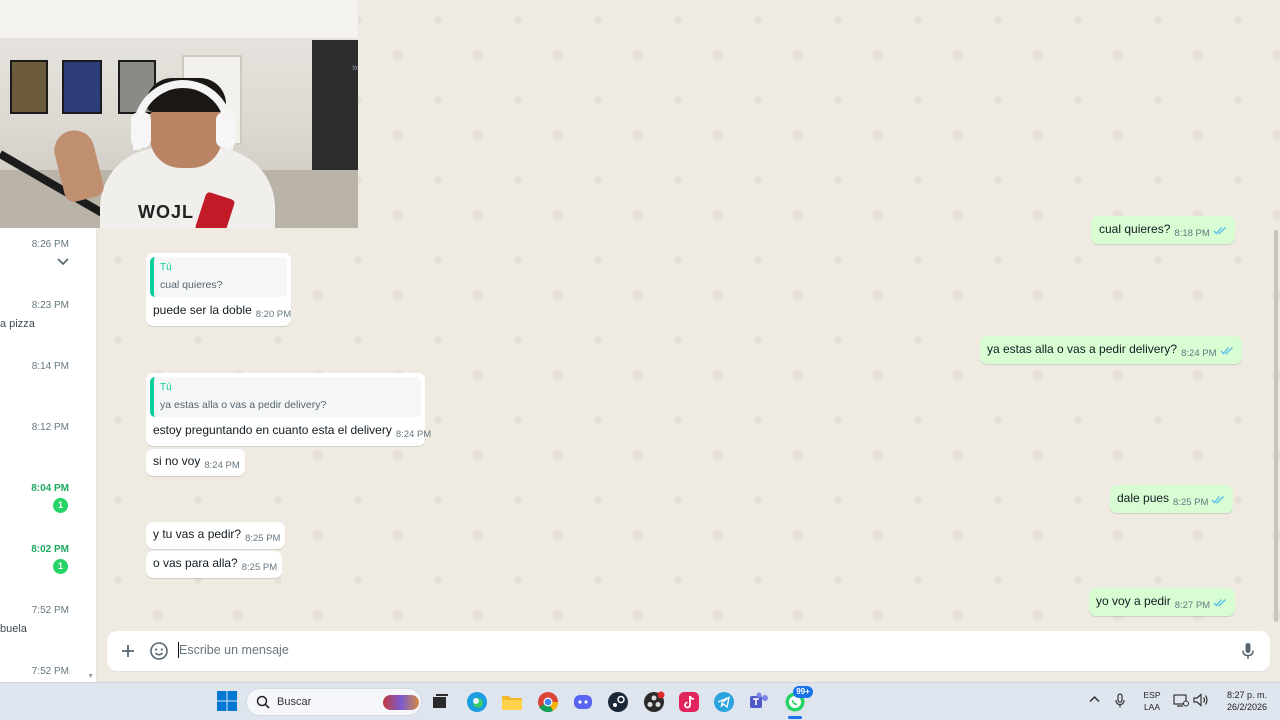 The image size is (1280, 720). What do you see at coordinates (48, 330) in the screenshot?
I see `chat-list-item: 8:23 PM a pizza` at bounding box center [48, 330].